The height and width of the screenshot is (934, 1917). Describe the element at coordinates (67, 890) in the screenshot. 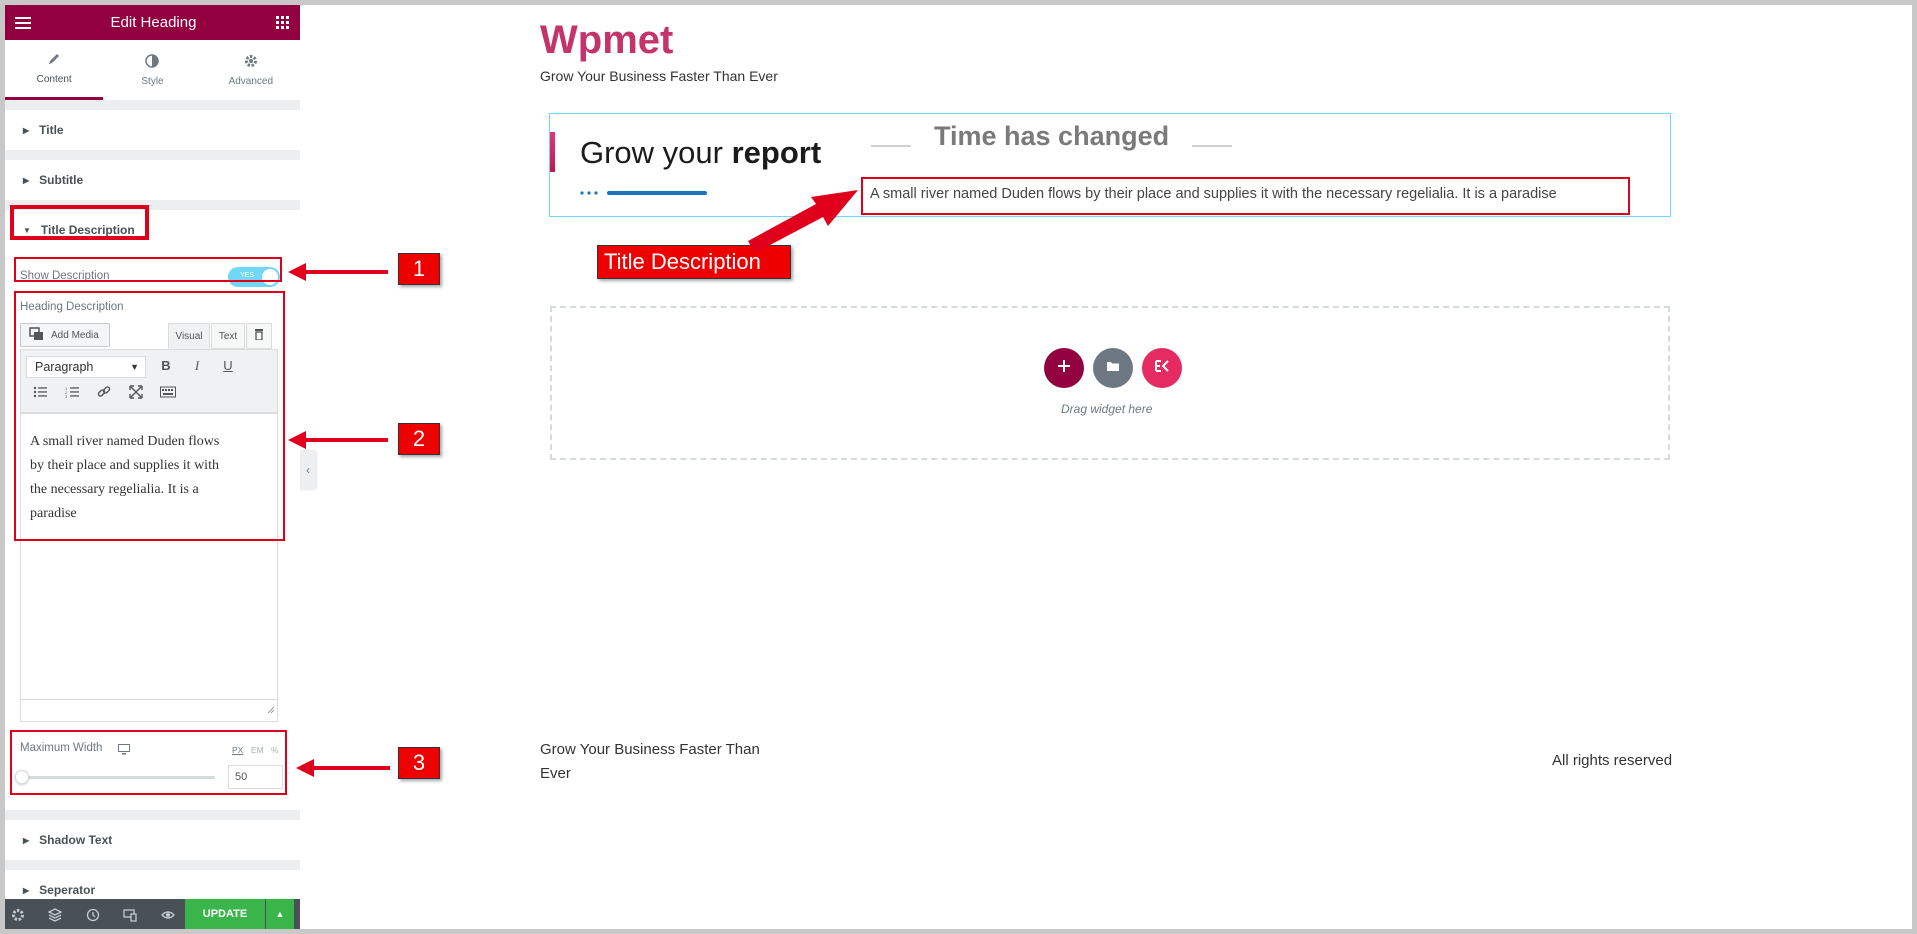

I see `section-seperator-label: Seperator` at that location.